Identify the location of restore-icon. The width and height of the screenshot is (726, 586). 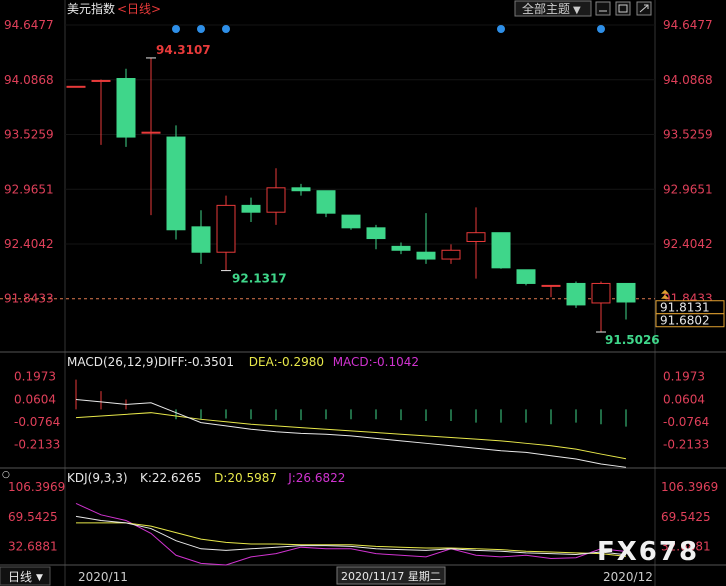
(623, 8).